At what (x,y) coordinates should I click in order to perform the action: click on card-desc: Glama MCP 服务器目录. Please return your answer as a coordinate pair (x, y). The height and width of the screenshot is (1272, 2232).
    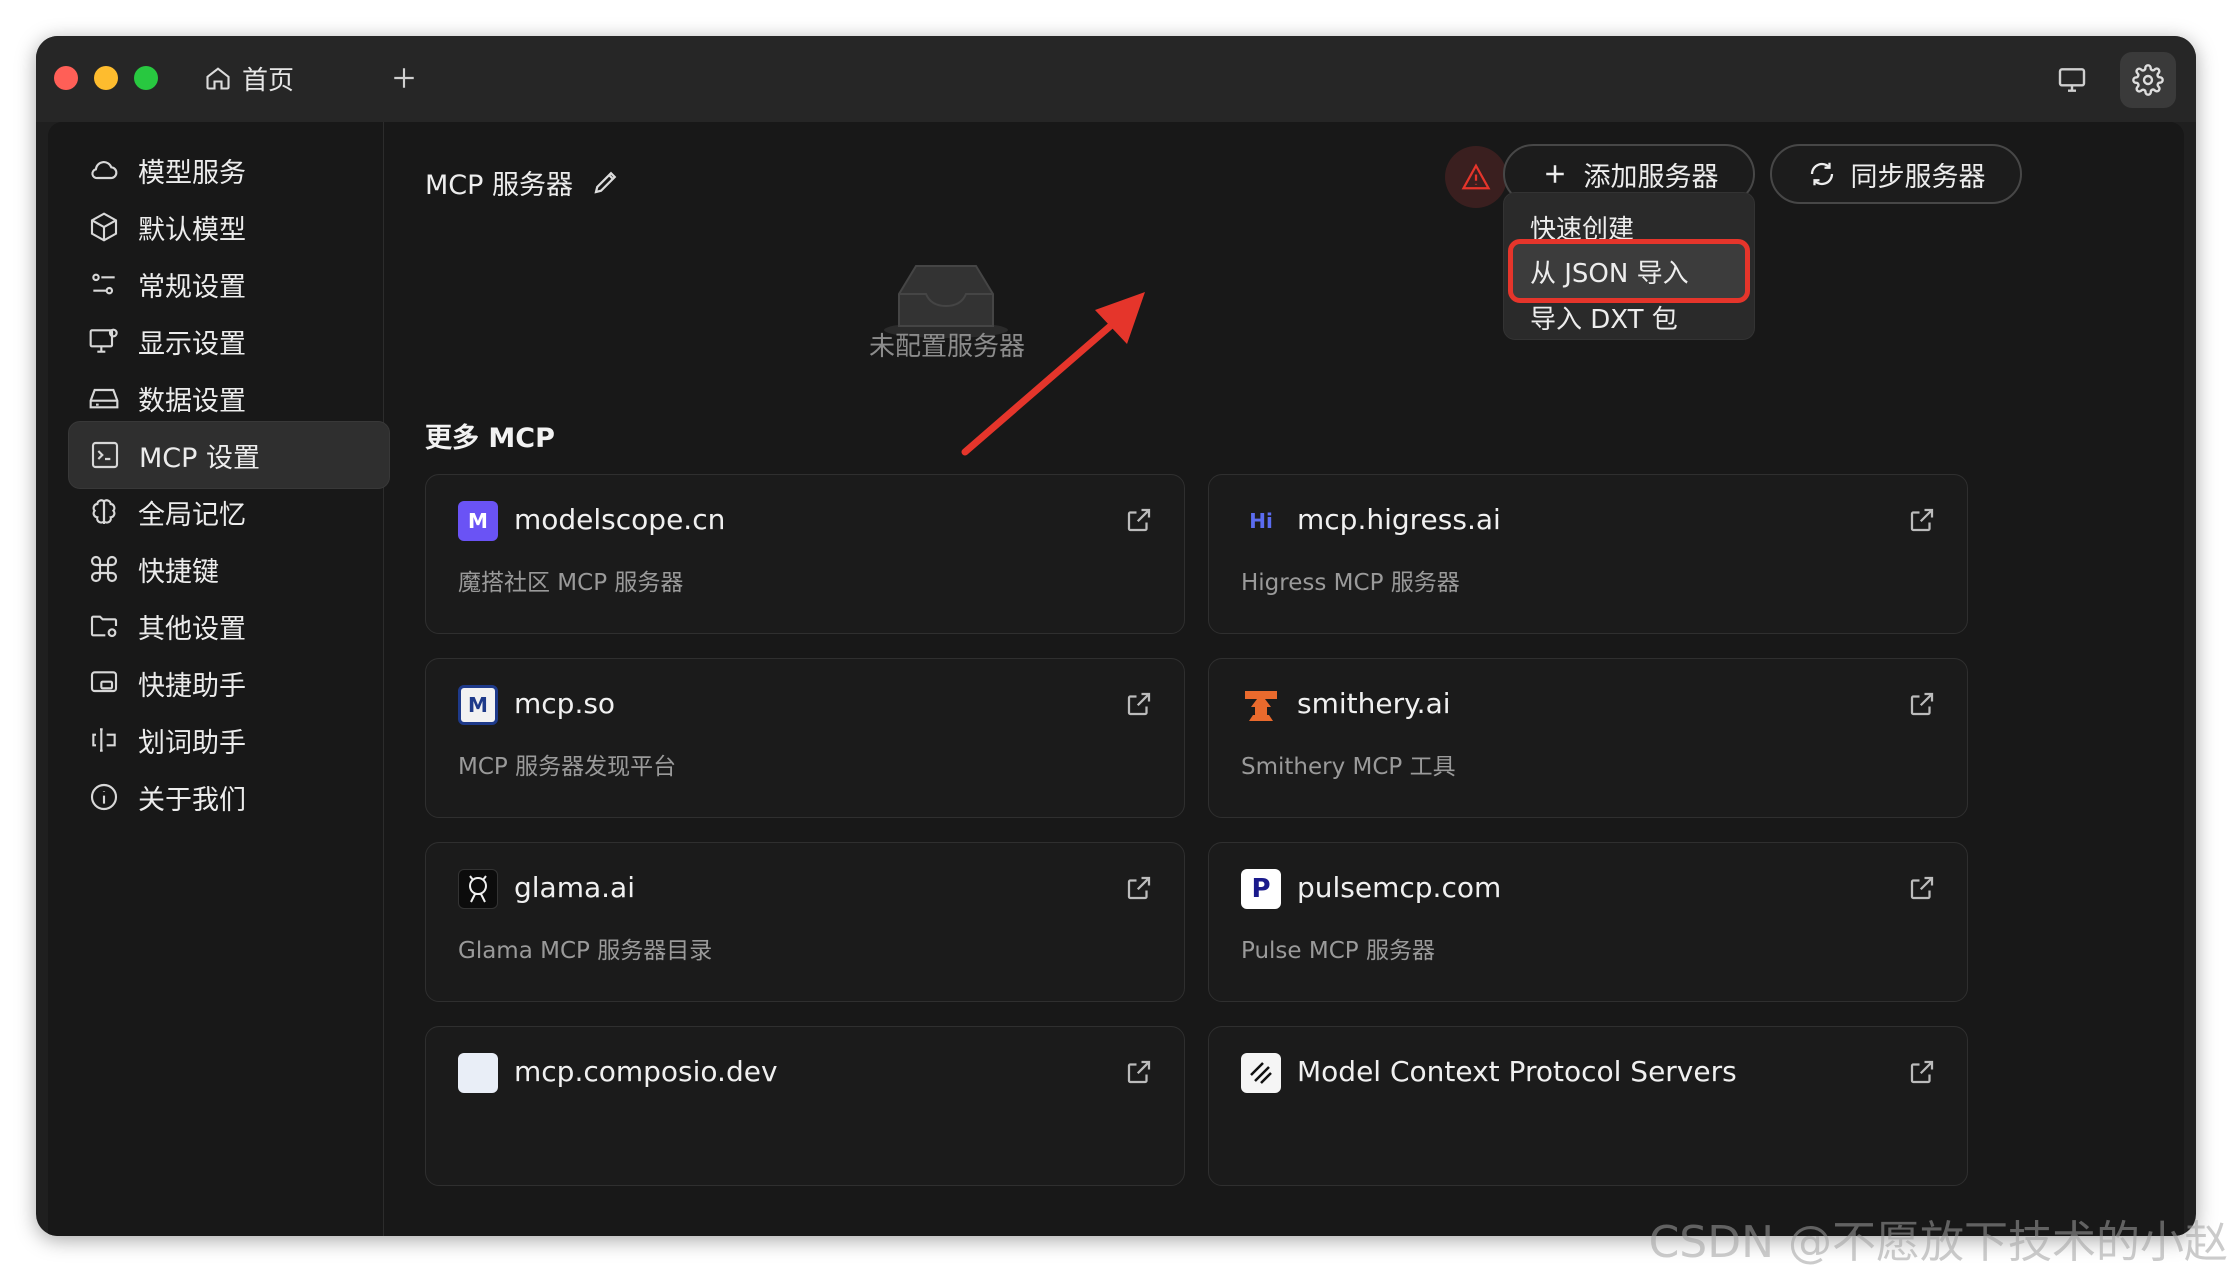
    Looking at the image, I should click on (585, 951).